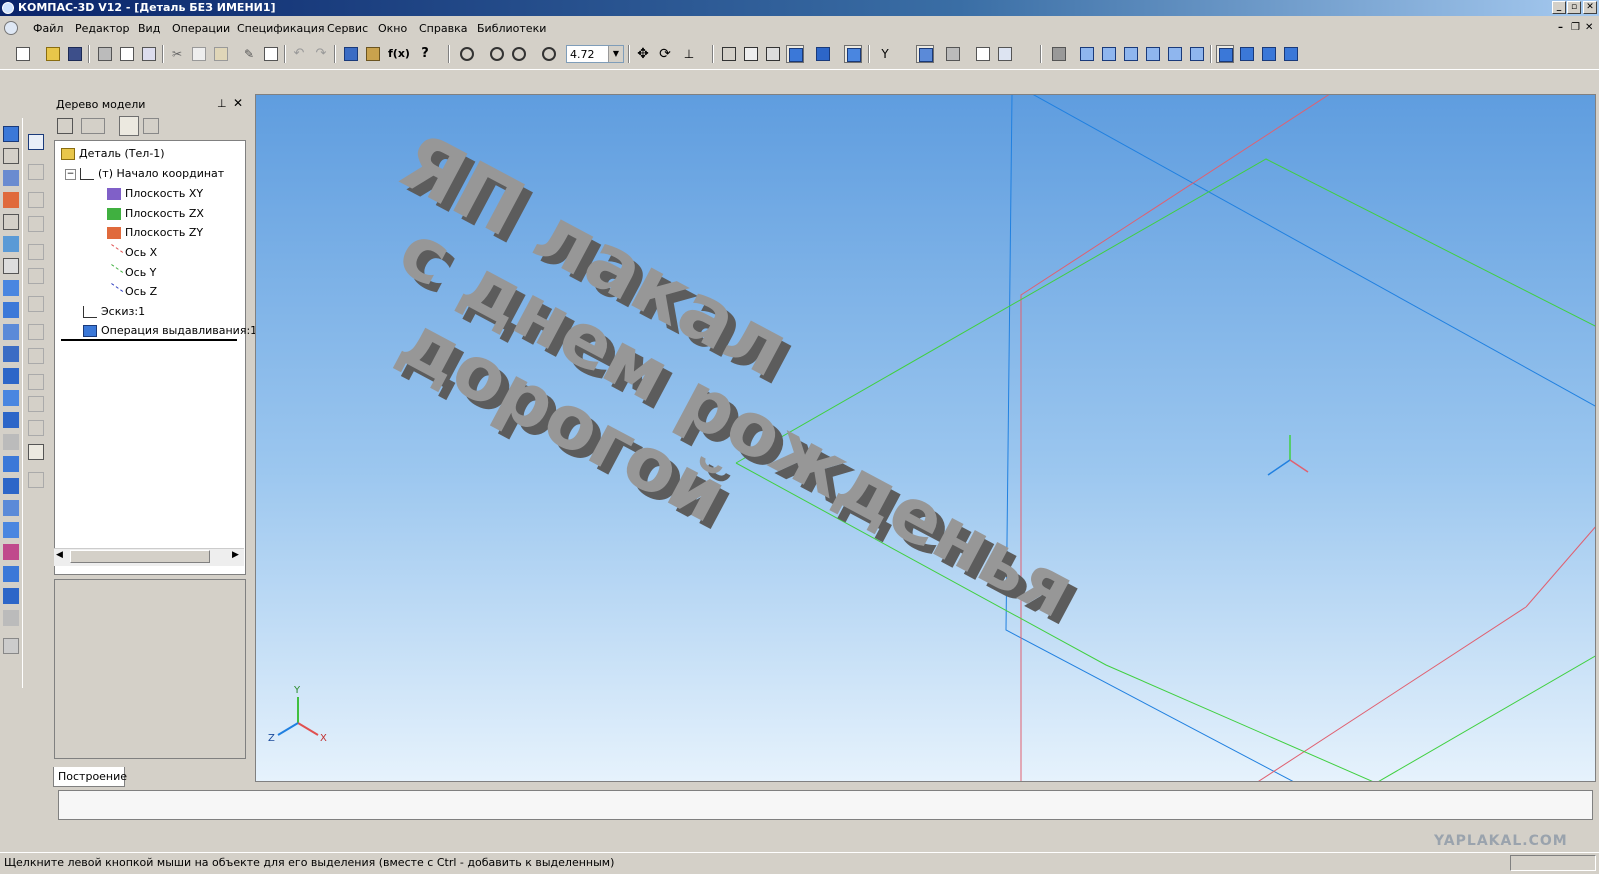 This screenshot has height=874, width=1599. What do you see at coordinates (321, 54) in the screenshot?
I see `redo-button: ↷` at bounding box center [321, 54].